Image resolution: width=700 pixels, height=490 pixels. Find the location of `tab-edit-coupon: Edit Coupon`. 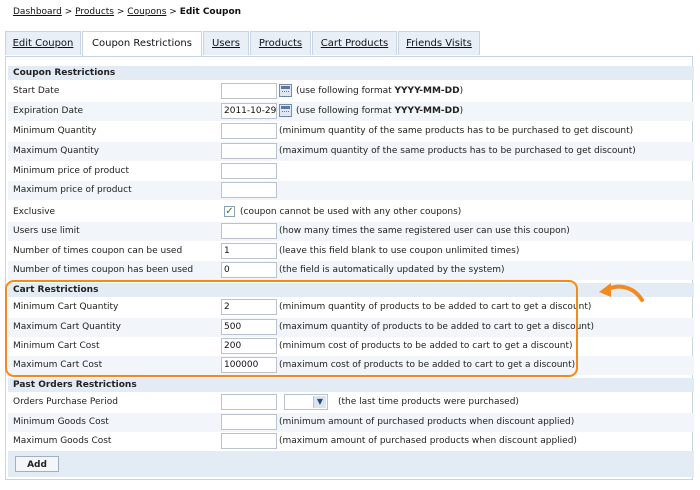

tab-edit-coupon: Edit Coupon is located at coordinates (43, 43).